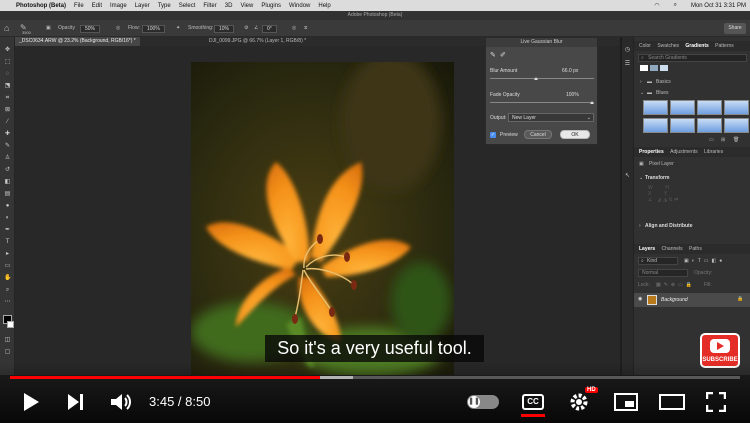 The width and height of the screenshot is (750, 423). Describe the element at coordinates (178, 28) in the screenshot. I see `airbrush-icon: ✦` at that location.